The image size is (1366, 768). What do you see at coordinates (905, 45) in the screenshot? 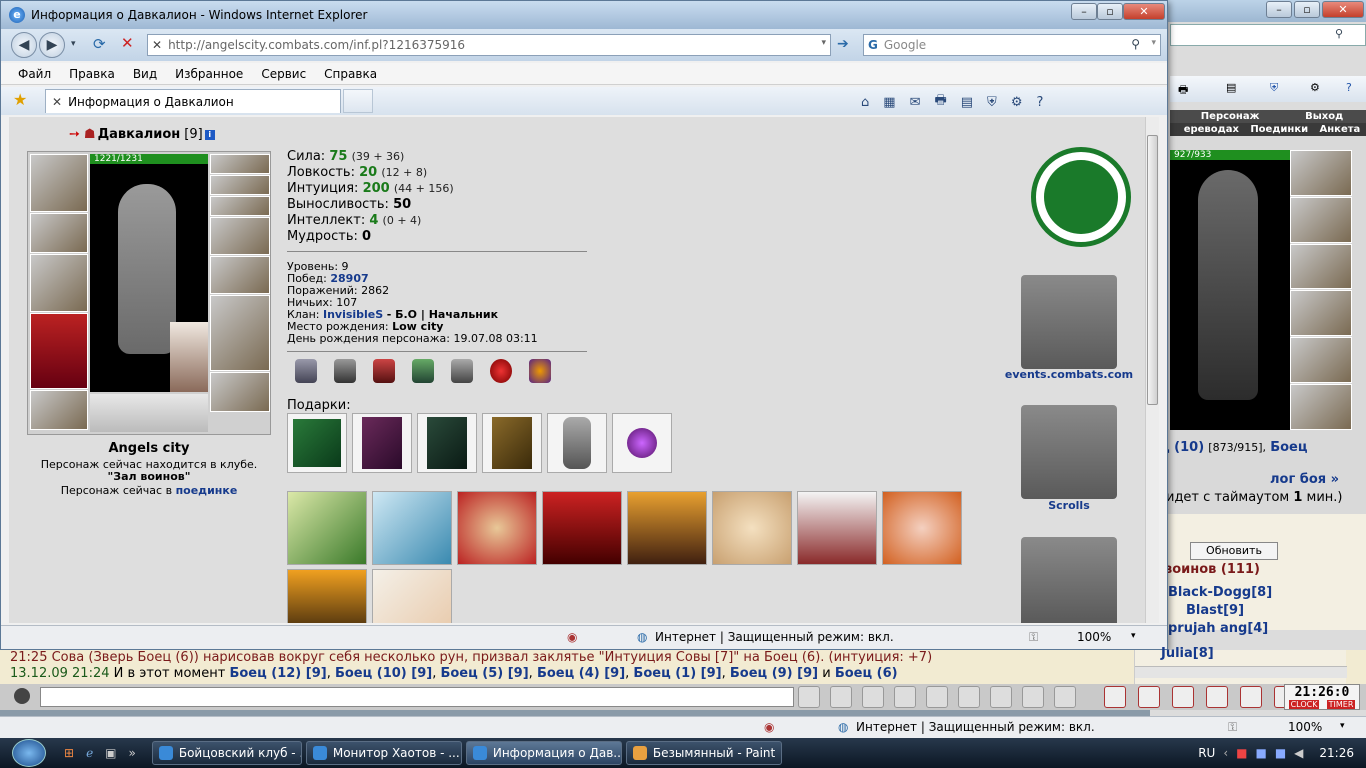
I see `search-input: Google` at bounding box center [905, 45].